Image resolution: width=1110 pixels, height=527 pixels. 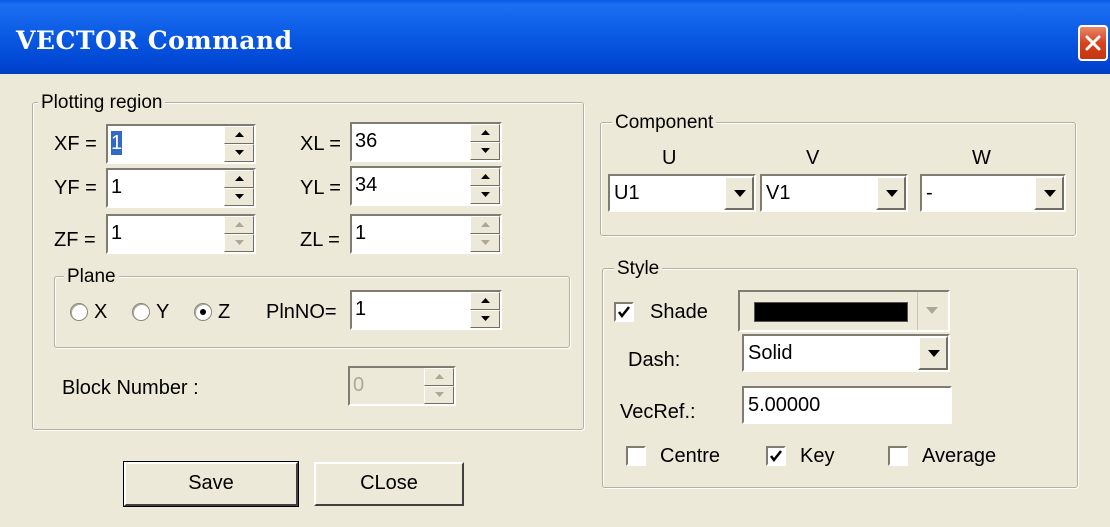 I want to click on plane-z-radio, so click(x=203, y=312).